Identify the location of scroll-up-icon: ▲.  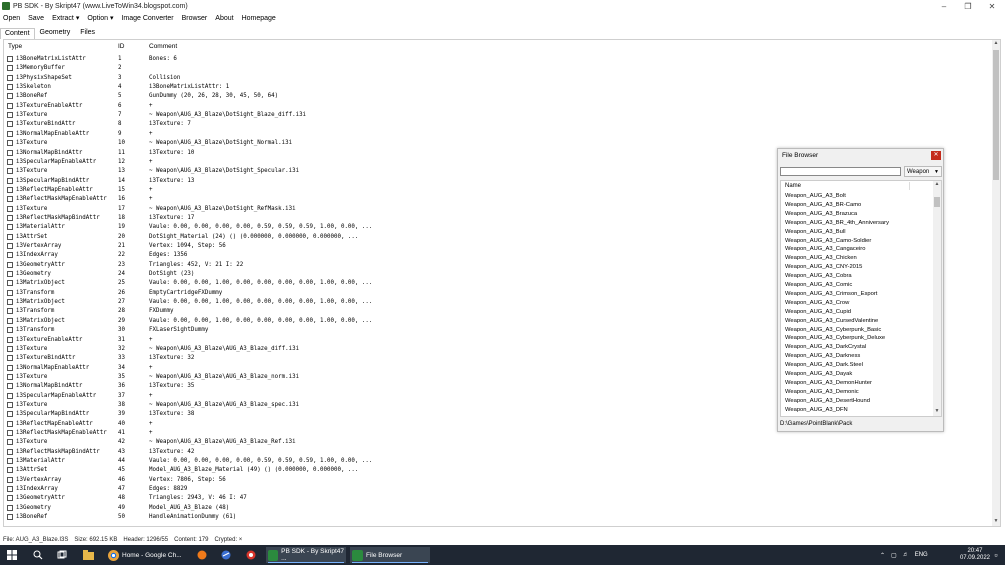
(937, 185).